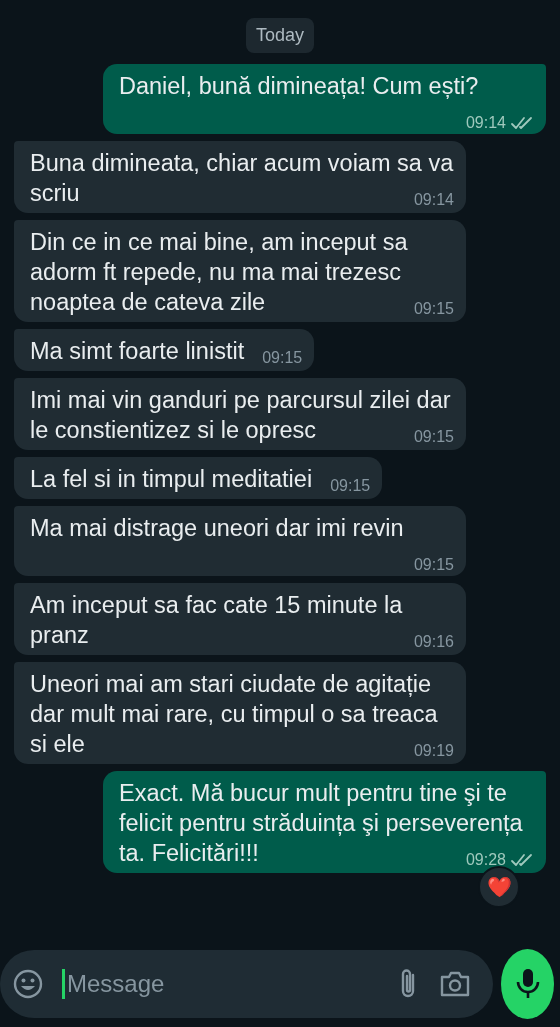 The image size is (560, 1027). What do you see at coordinates (240, 541) in the screenshot?
I see `message-bubble: Ma mai distrage uneori dar imi revin 09:15` at bounding box center [240, 541].